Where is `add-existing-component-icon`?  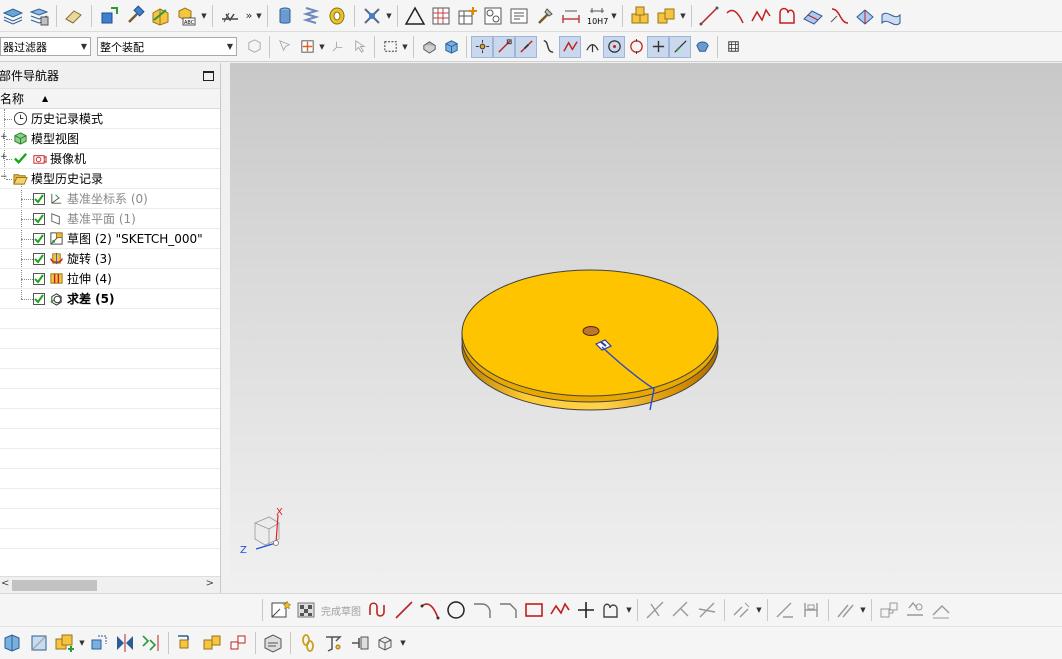
add-existing-component-icon is located at coordinates (212, 643).